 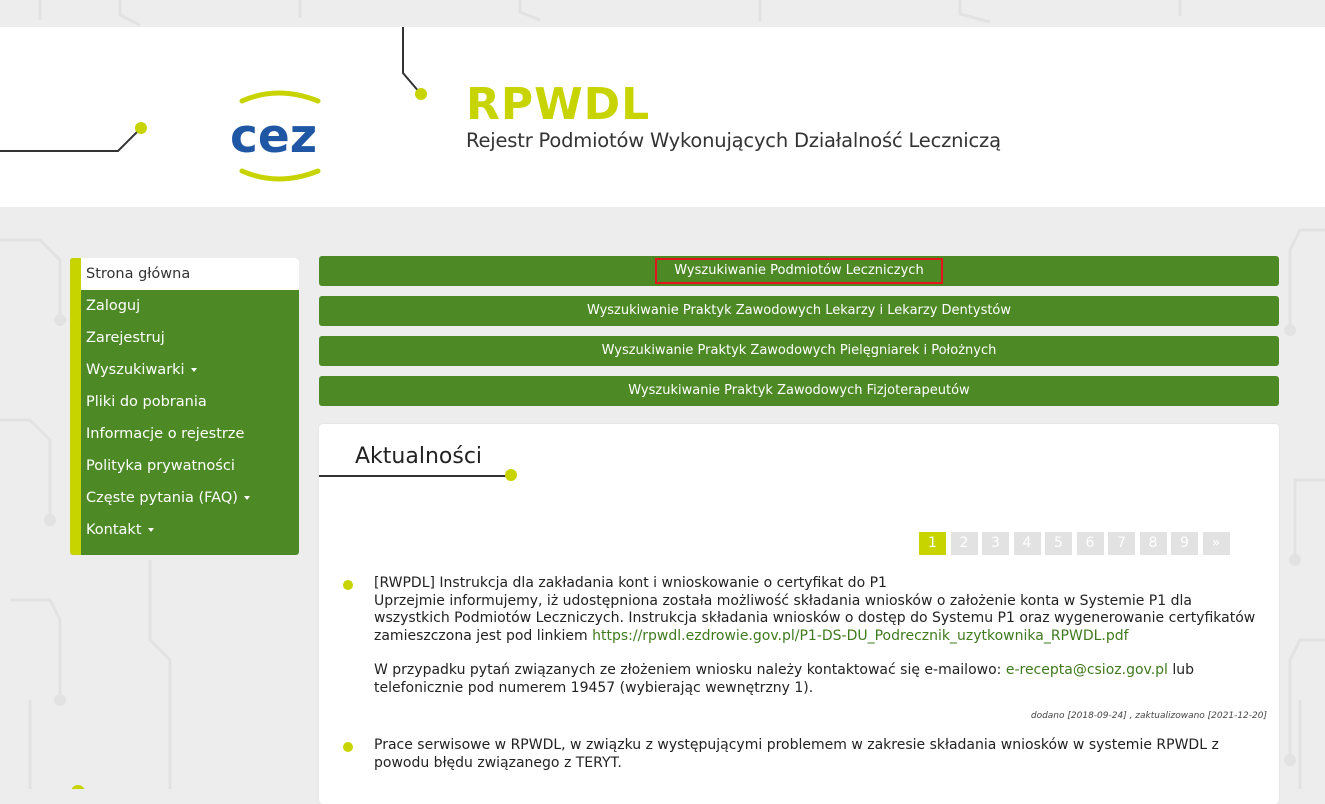 What do you see at coordinates (419, 456) in the screenshot?
I see `news-heading: Aktualności` at bounding box center [419, 456].